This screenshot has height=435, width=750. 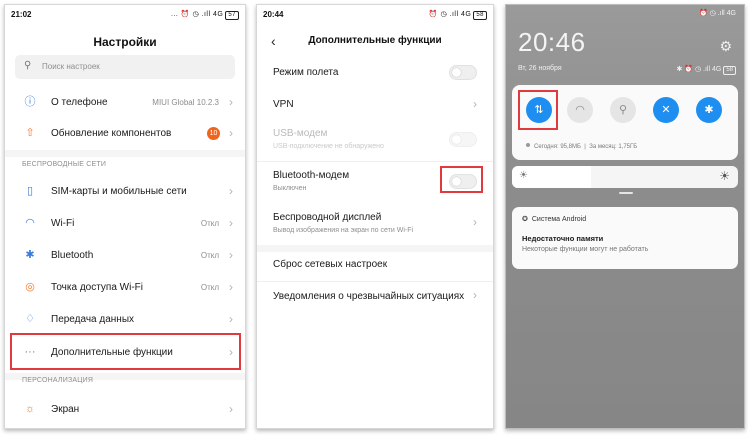 What do you see at coordinates (209, 223) in the screenshot?
I see `wifi-status: Откл` at bounding box center [209, 223].